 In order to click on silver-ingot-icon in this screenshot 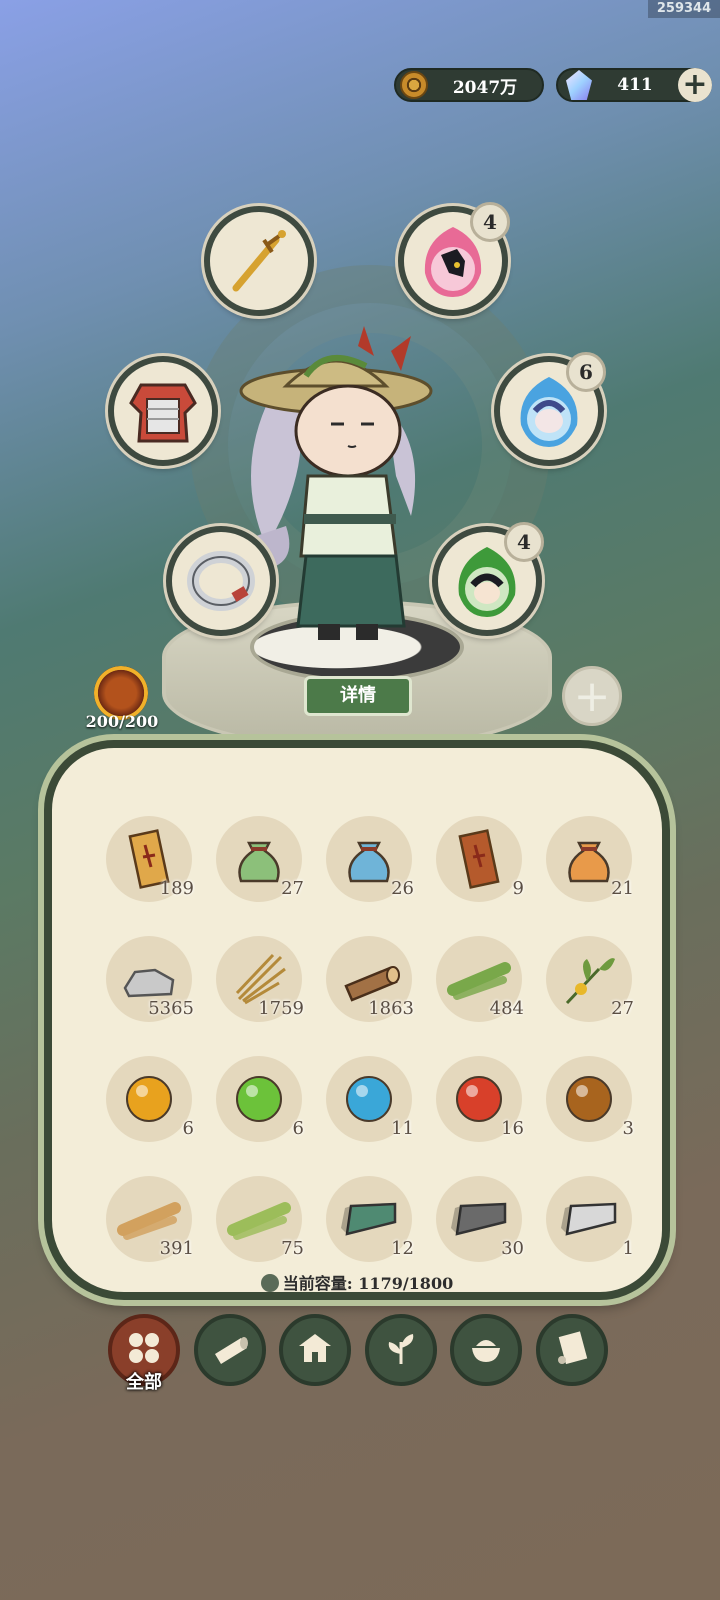, I will do `click(589, 1219)`.